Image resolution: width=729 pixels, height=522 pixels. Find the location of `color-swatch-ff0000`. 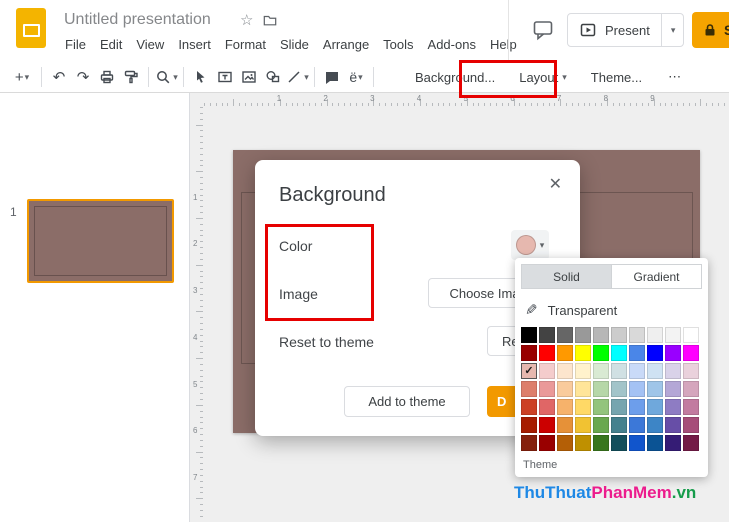

color-swatch-ff0000 is located at coordinates (547, 353).